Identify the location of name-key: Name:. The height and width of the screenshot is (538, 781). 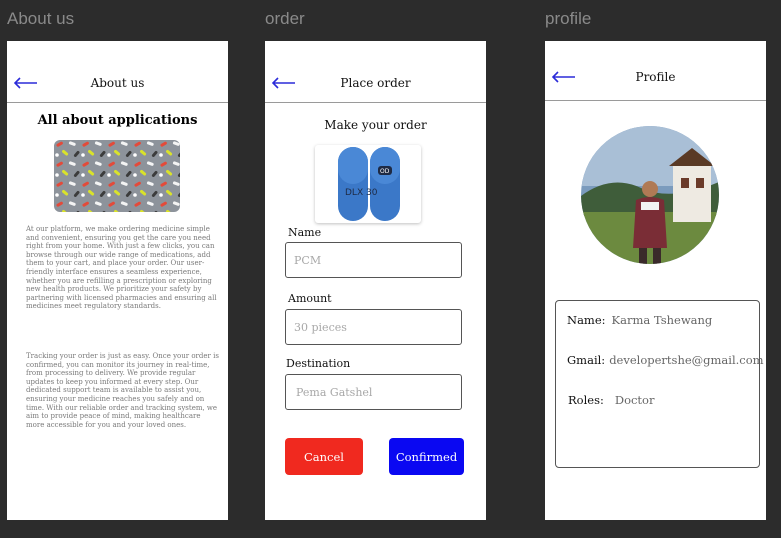
(586, 320).